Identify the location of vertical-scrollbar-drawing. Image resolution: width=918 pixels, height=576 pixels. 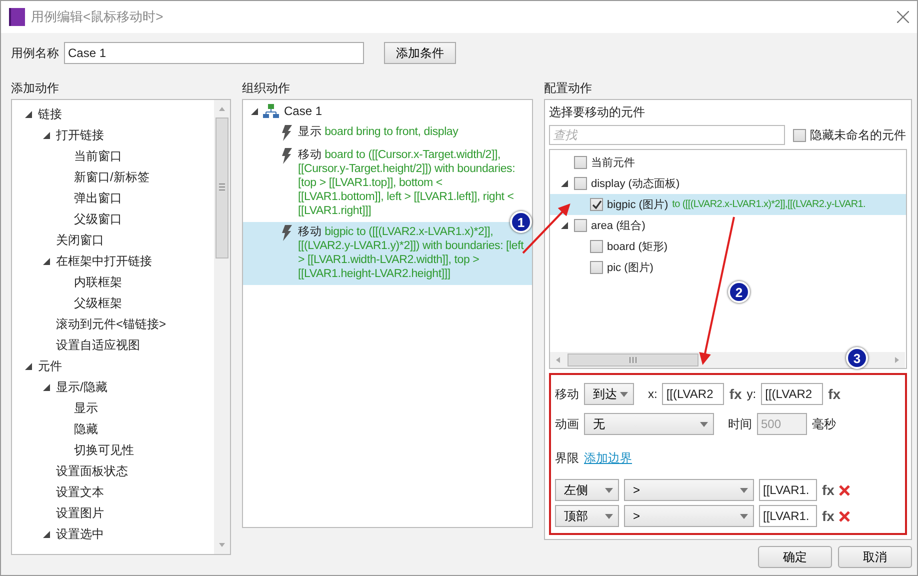
(222, 327).